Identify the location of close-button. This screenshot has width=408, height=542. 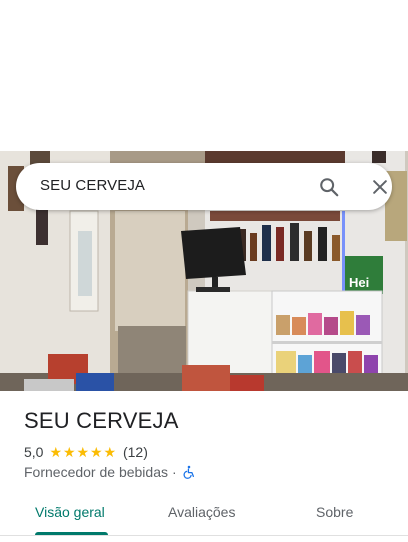
(380, 187).